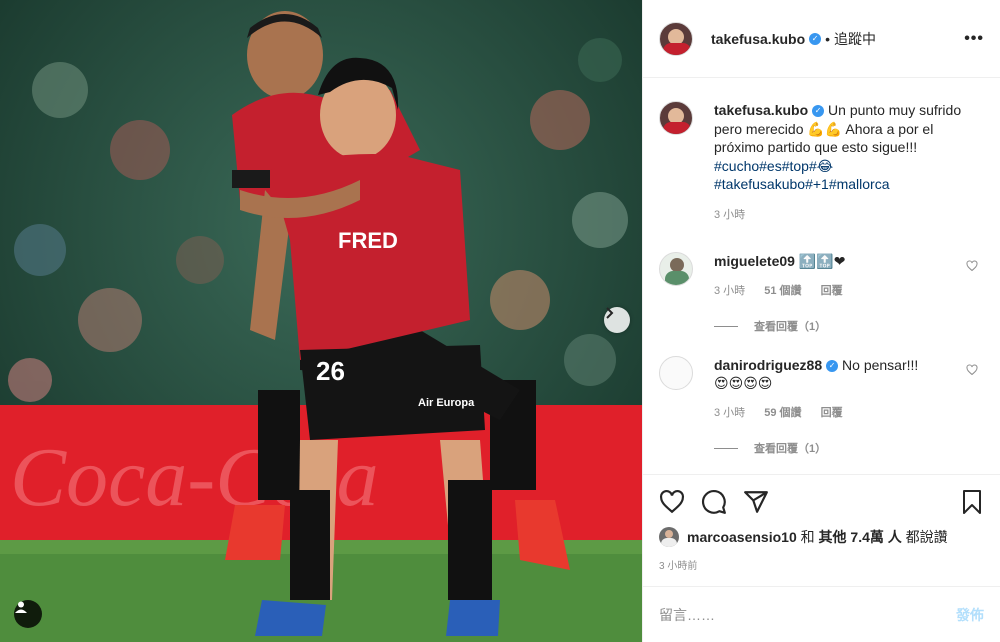 The width and height of the screenshot is (1000, 642). What do you see at coordinates (676, 118) in the screenshot?
I see `caption-avatar` at bounding box center [676, 118].